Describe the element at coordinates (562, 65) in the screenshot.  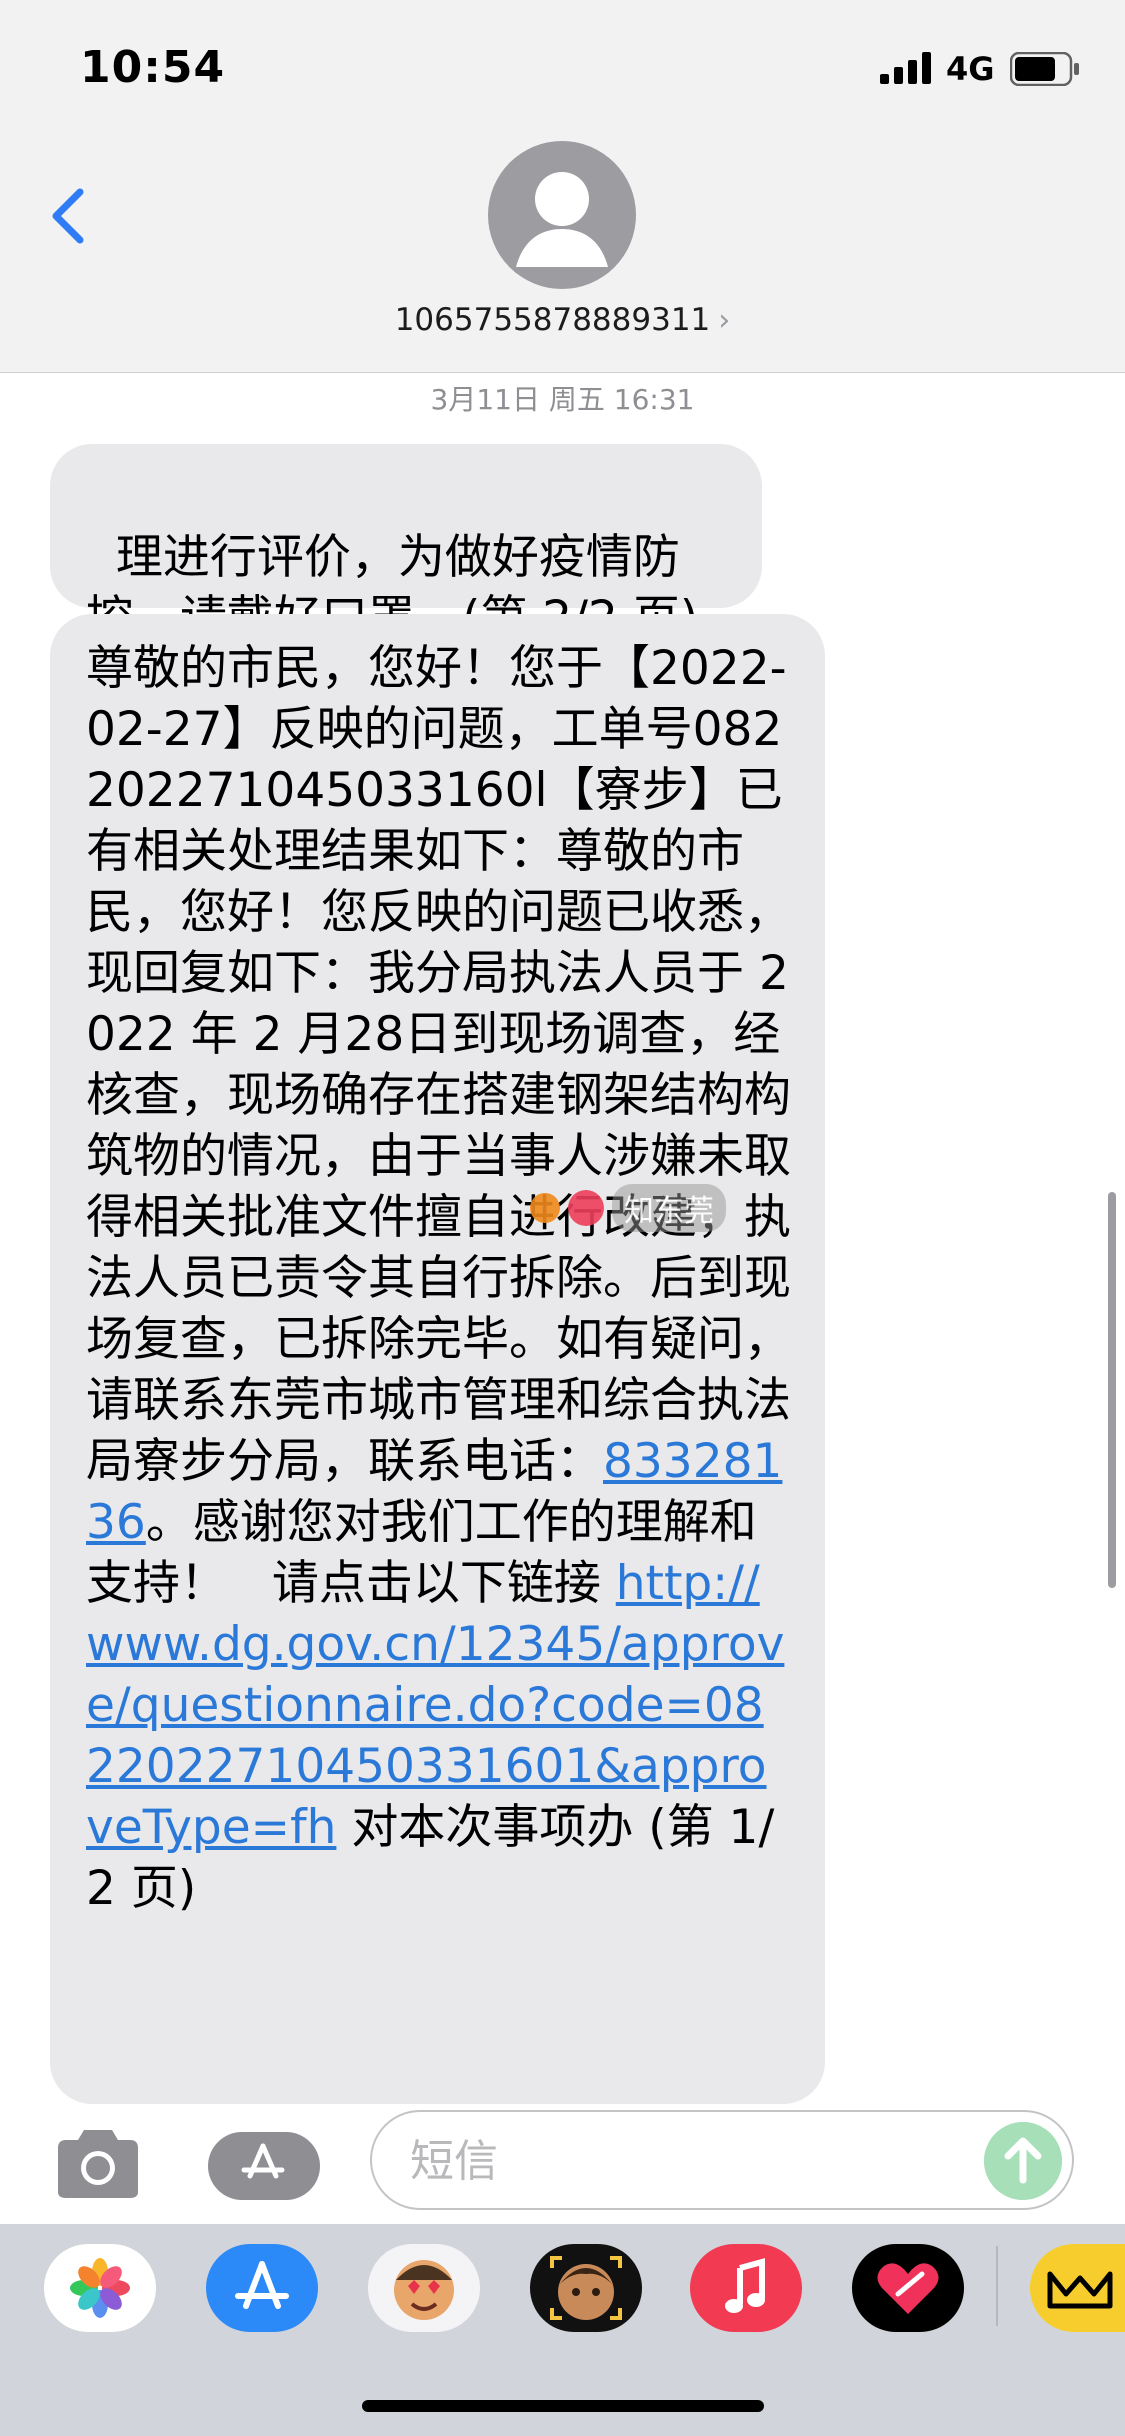
I see `status-bar: 10:54 4G` at that location.